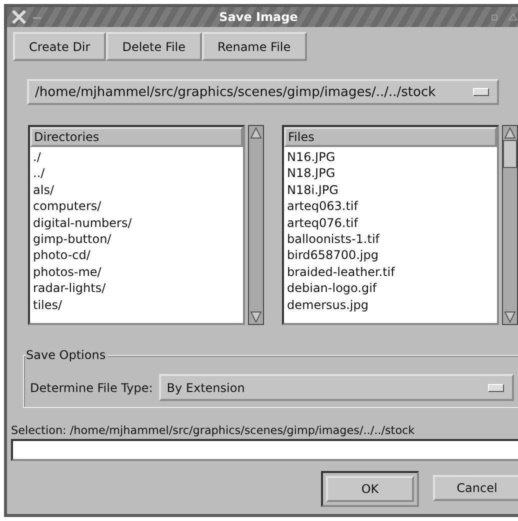  I want to click on scroll-up-icon, so click(256, 133).